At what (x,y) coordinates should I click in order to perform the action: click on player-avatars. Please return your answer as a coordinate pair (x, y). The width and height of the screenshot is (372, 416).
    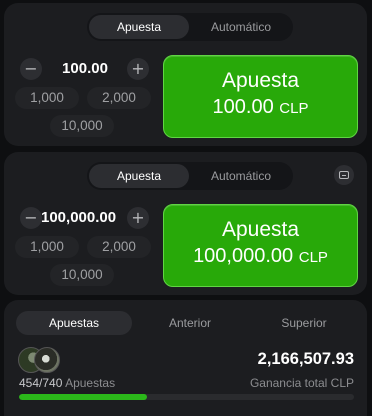
    Looking at the image, I should click on (40, 360).